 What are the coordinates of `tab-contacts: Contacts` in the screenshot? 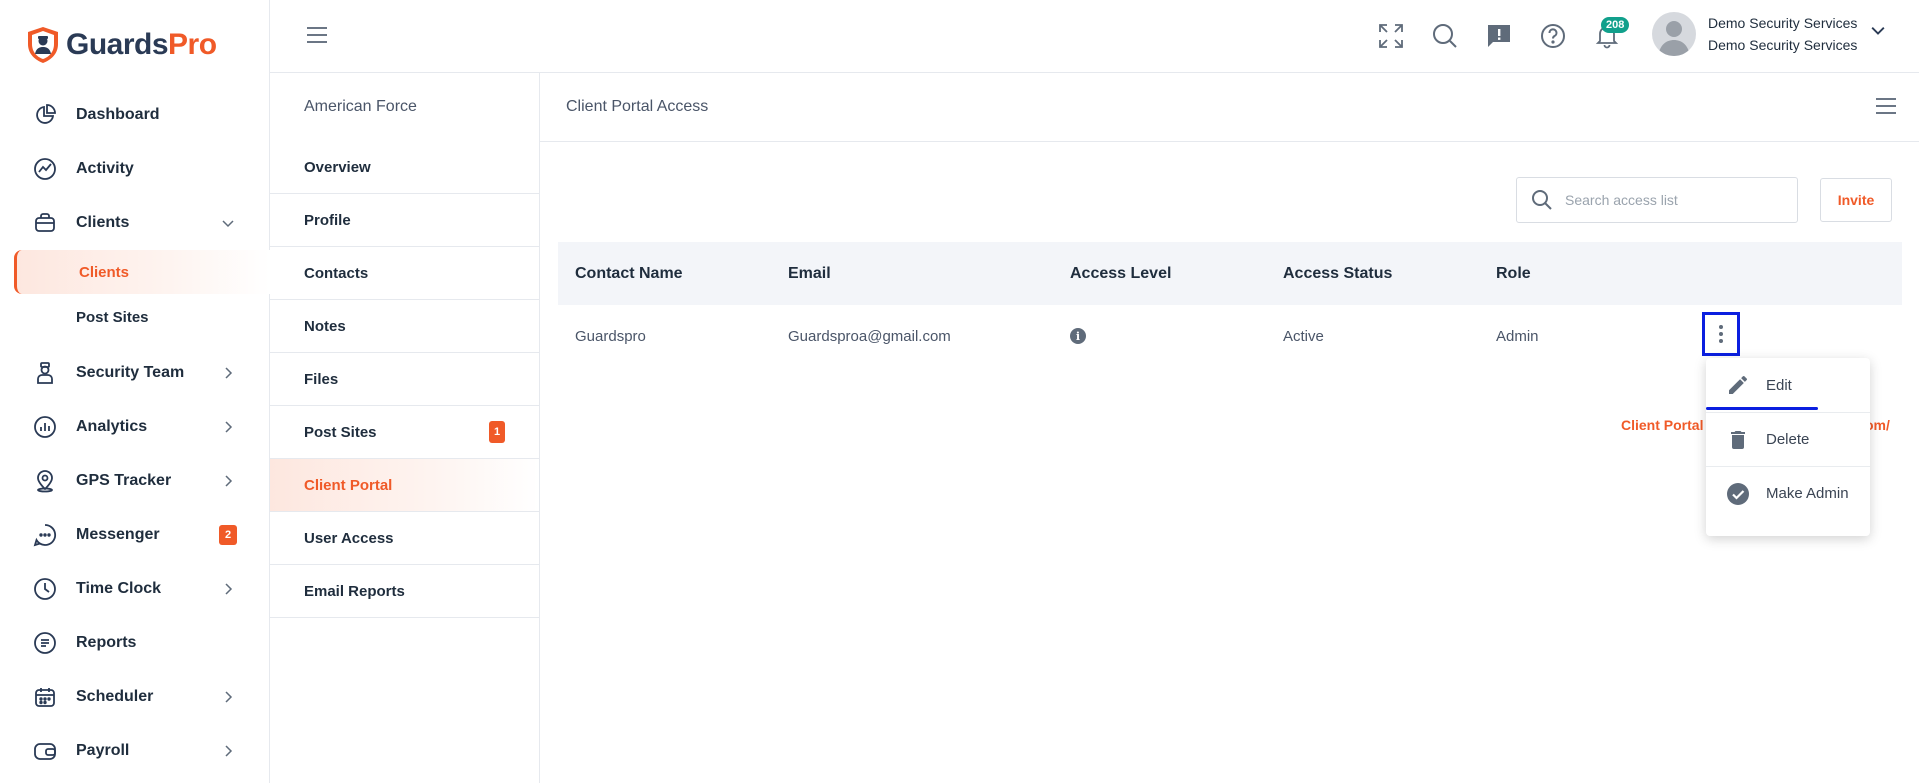 It's located at (404, 273).